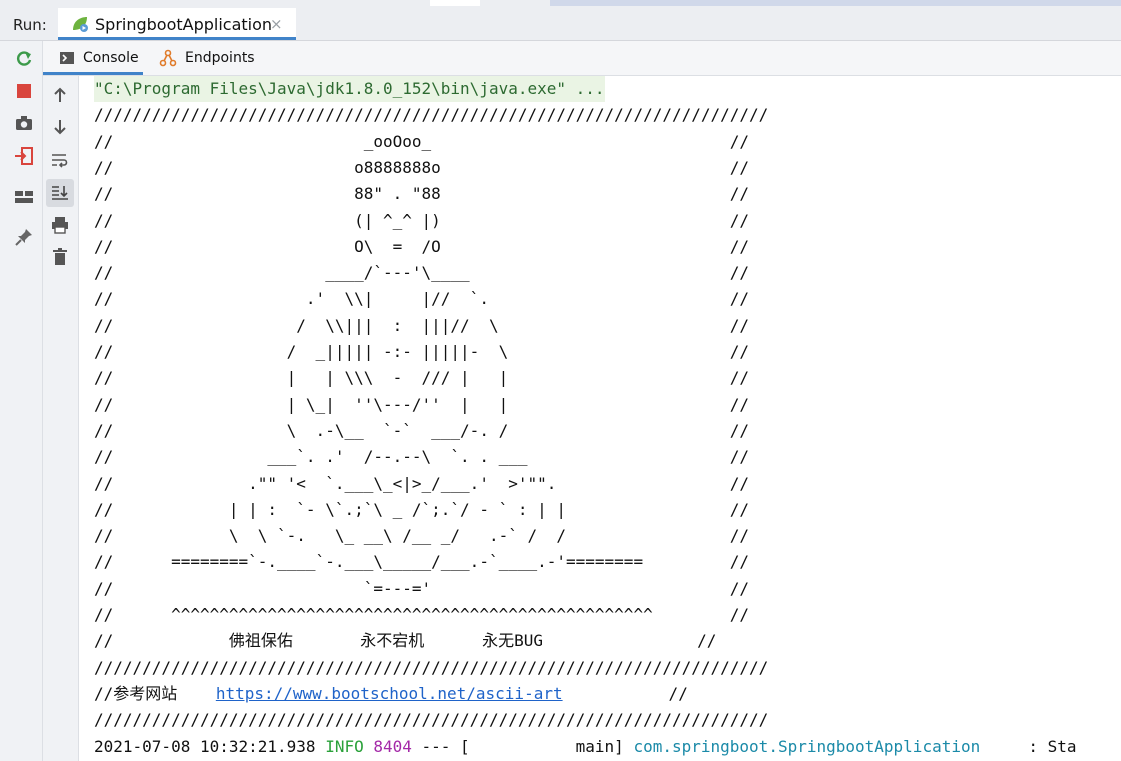  What do you see at coordinates (344, 746) in the screenshot?
I see `log-level: INFO` at bounding box center [344, 746].